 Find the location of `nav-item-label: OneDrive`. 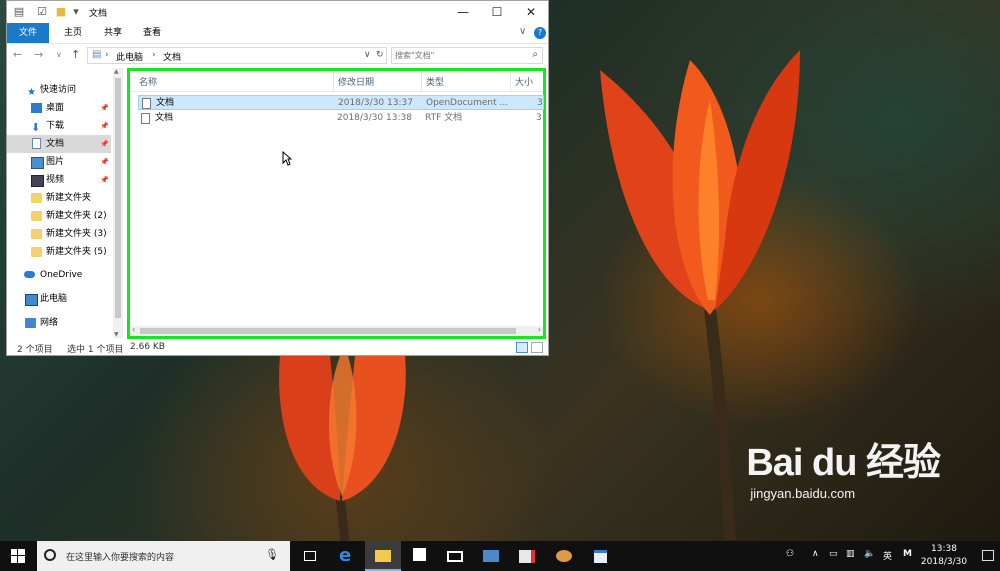

nav-item-label: OneDrive is located at coordinates (61, 275).